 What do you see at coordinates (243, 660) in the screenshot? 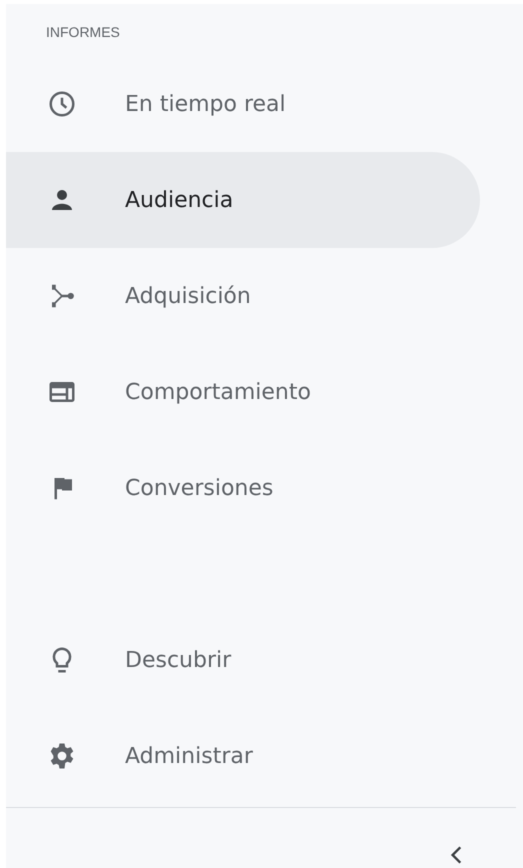
I see `sidebar-item: Descubrir` at bounding box center [243, 660].